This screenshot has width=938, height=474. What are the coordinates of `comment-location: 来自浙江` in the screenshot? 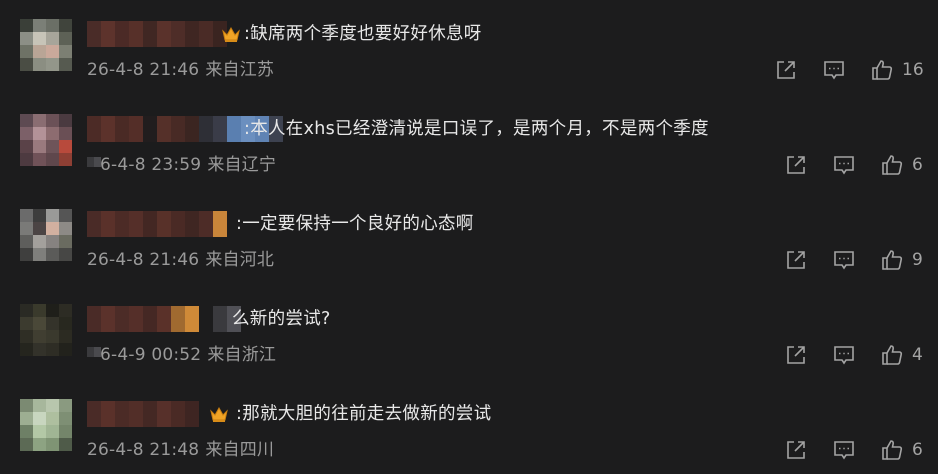 It's located at (242, 355).